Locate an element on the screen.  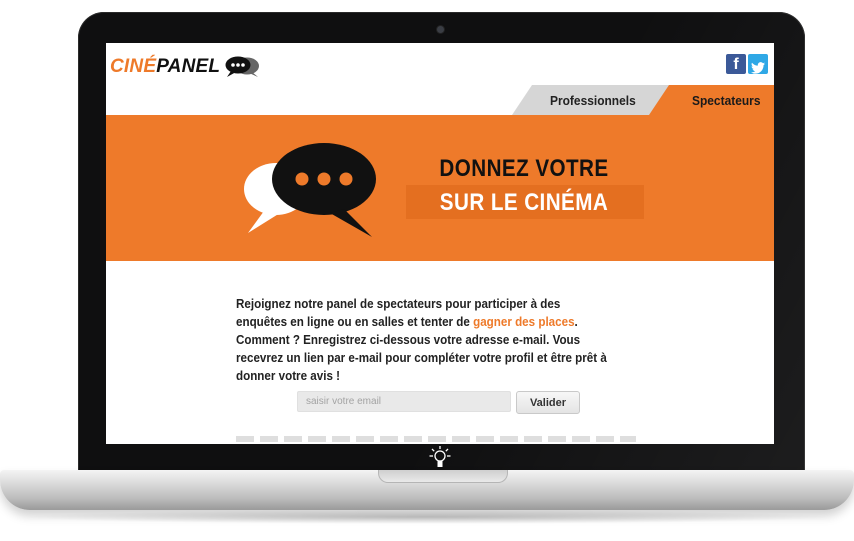
logo-panel-text: PANEL is located at coordinates (188, 66).